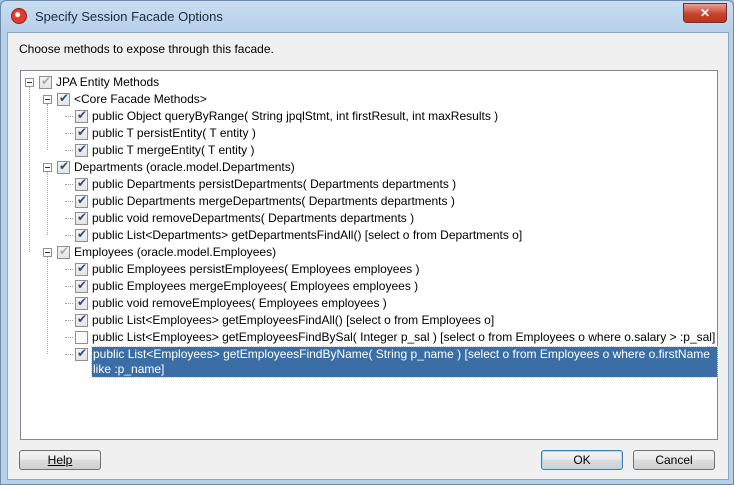 This screenshot has height=485, width=734. I want to click on ok-button-label: OK, so click(582, 460).